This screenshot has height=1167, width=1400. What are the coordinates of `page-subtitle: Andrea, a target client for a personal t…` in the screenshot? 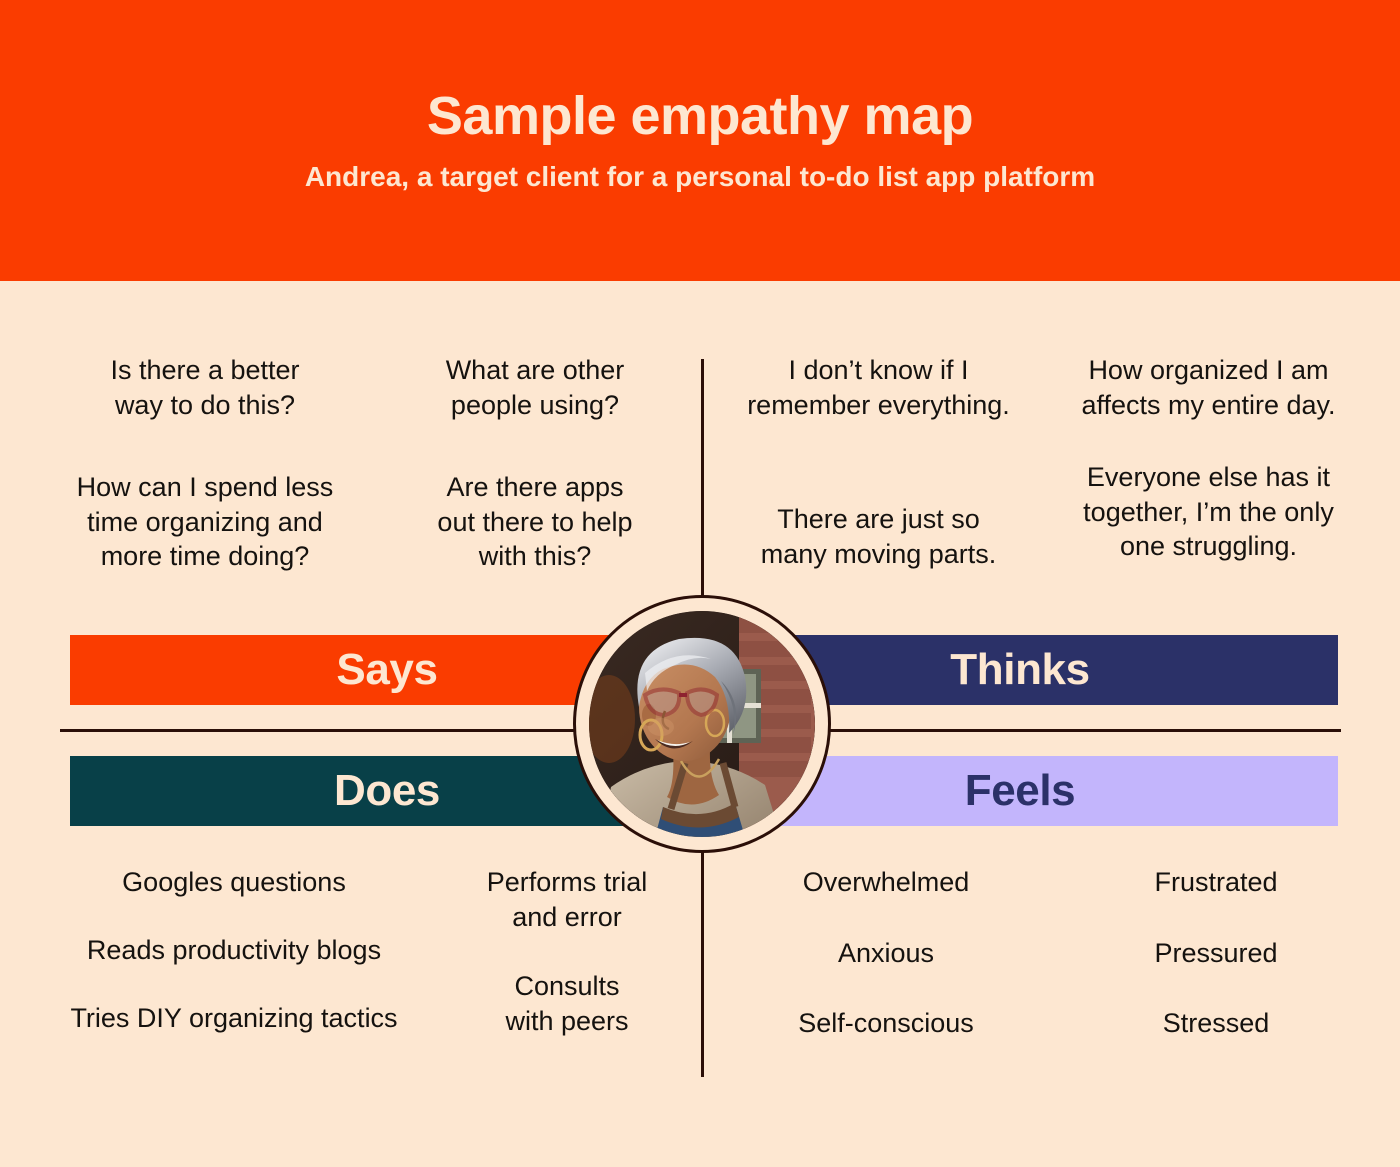 It's located at (700, 177).